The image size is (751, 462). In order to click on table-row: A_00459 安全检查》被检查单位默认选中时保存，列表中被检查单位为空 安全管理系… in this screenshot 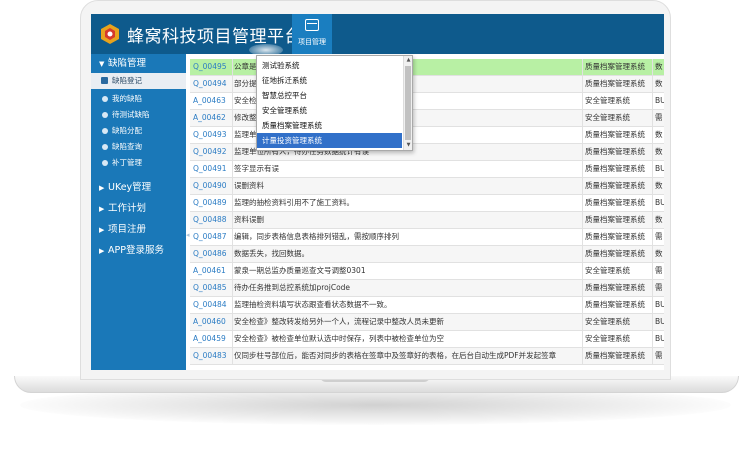, I will do `click(427, 339)`.